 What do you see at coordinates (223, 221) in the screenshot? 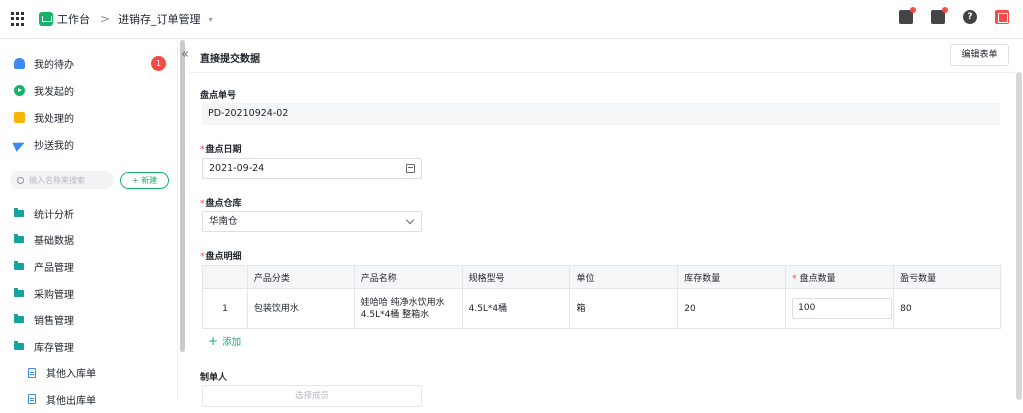
I see `warehouse-value: 华南仓` at bounding box center [223, 221].